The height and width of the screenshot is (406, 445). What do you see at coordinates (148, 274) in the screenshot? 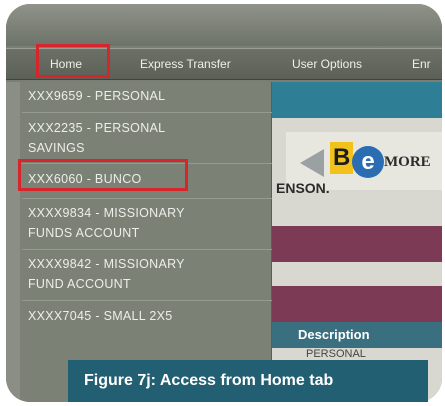
I see `dropdown-item-account-9842: XXXX9842 - MISSIONARY FUND ACCOUNT` at bounding box center [148, 274].